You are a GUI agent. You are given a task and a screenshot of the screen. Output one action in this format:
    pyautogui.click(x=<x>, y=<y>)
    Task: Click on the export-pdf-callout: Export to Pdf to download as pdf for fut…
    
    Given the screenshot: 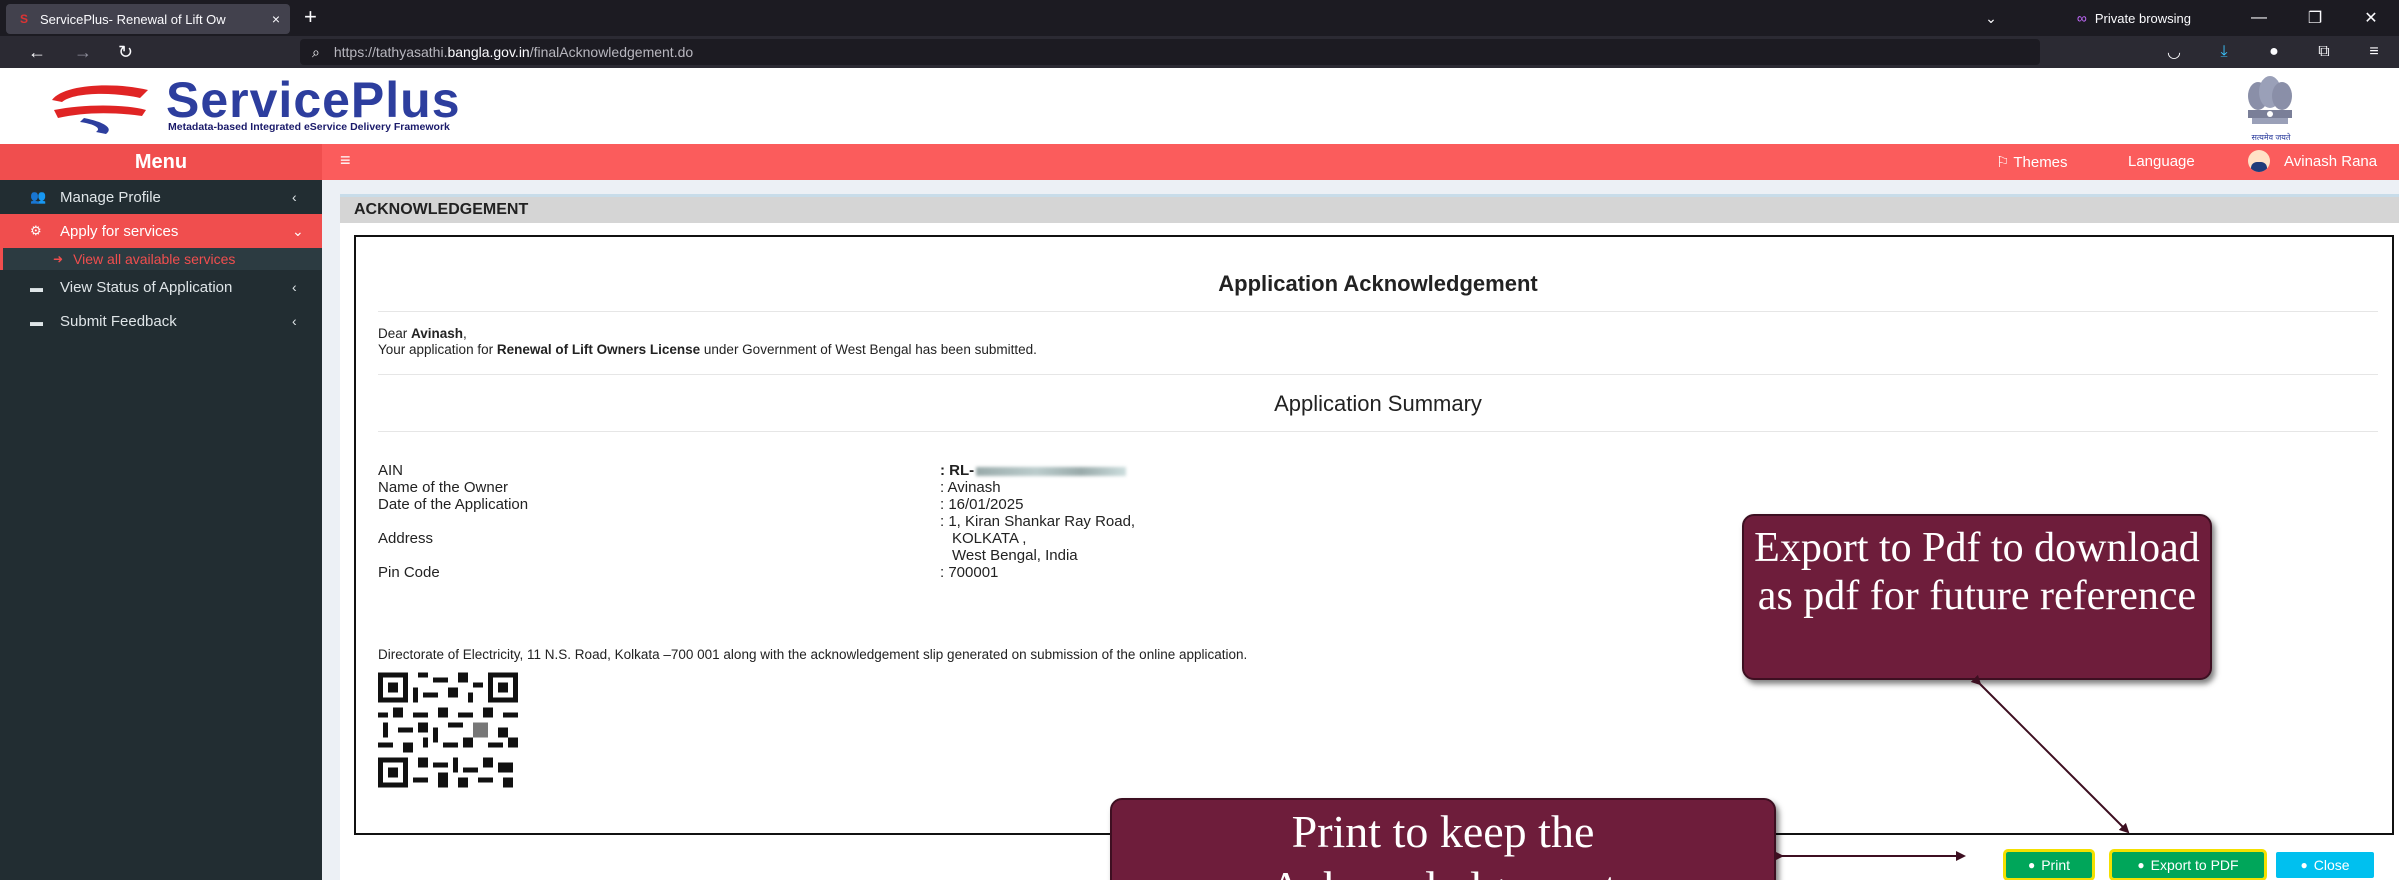 What is the action you would take?
    pyautogui.click(x=1977, y=597)
    